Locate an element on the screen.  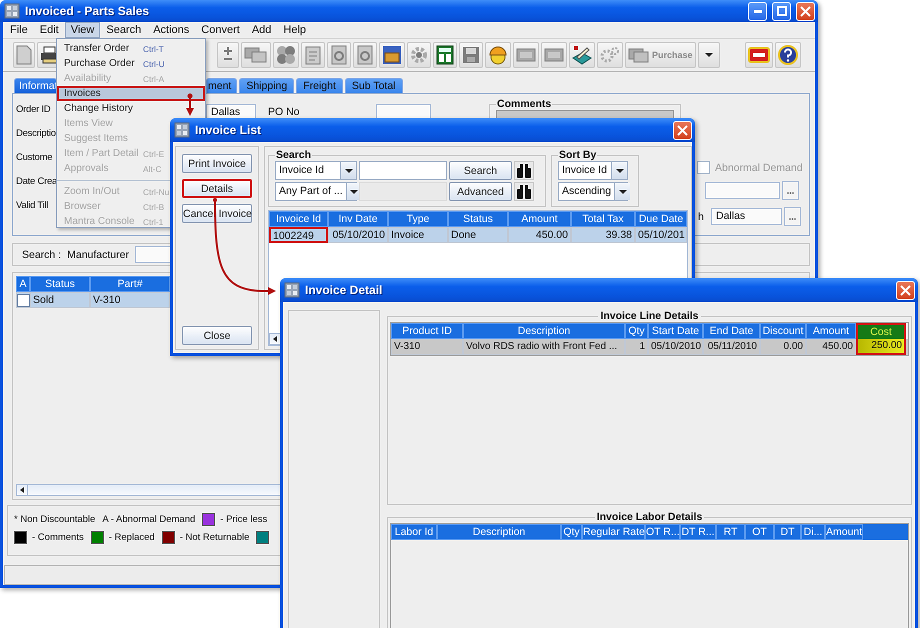
search-field is located at coordinates (403, 170).